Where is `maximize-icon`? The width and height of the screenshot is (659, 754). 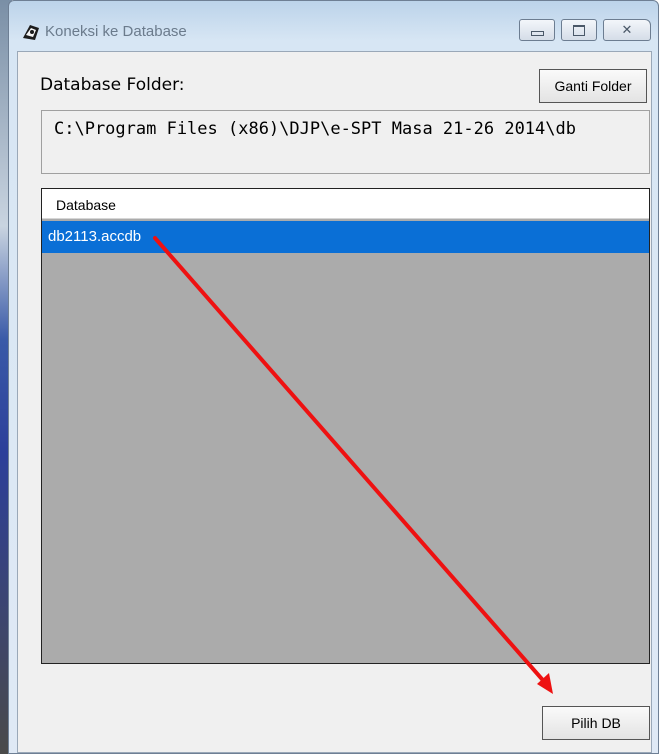 maximize-icon is located at coordinates (579, 30).